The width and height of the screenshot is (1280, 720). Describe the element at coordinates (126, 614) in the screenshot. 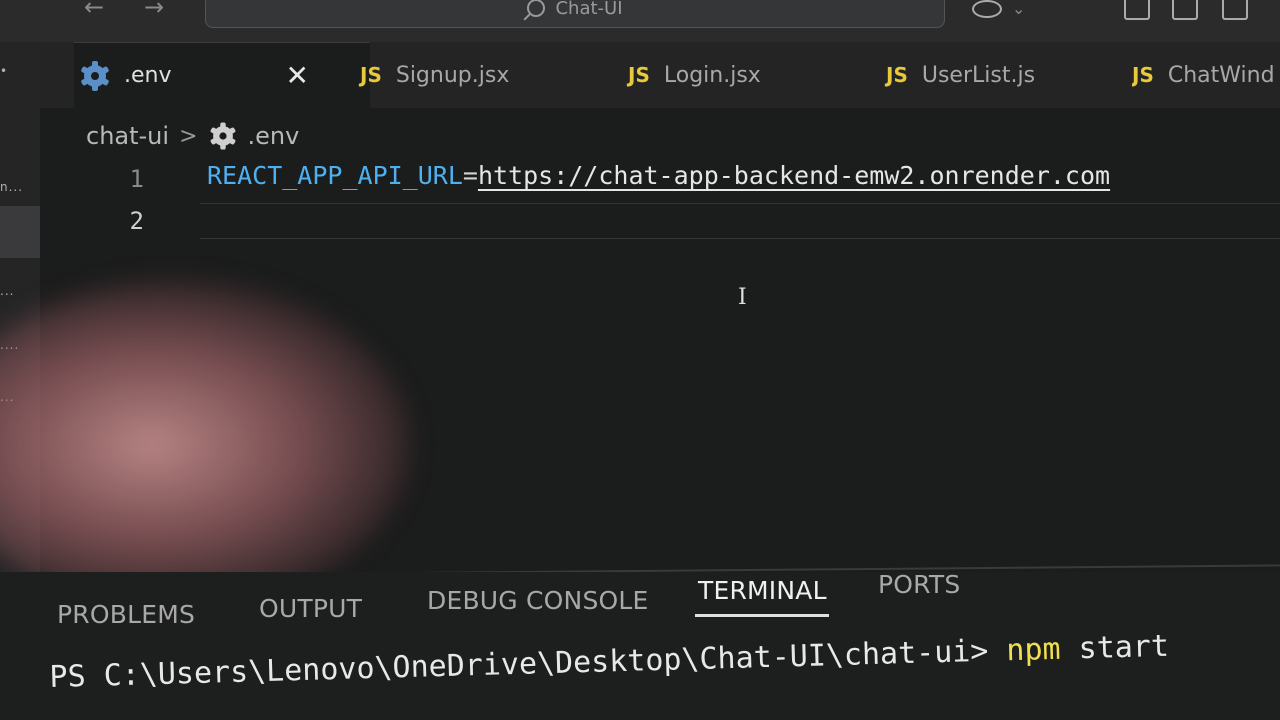

I see `tab-problems: PROBLEMS` at that location.